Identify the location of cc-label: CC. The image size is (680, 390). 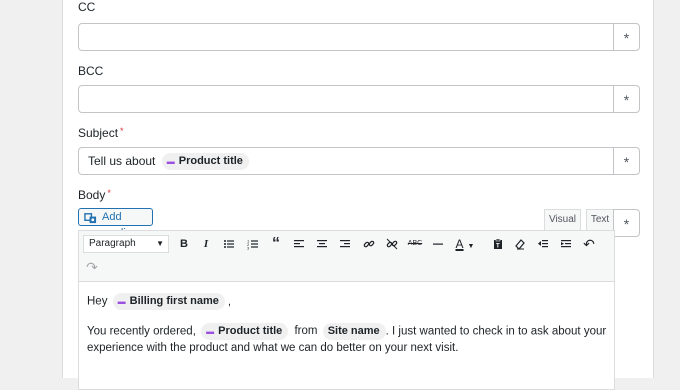
(87, 7).